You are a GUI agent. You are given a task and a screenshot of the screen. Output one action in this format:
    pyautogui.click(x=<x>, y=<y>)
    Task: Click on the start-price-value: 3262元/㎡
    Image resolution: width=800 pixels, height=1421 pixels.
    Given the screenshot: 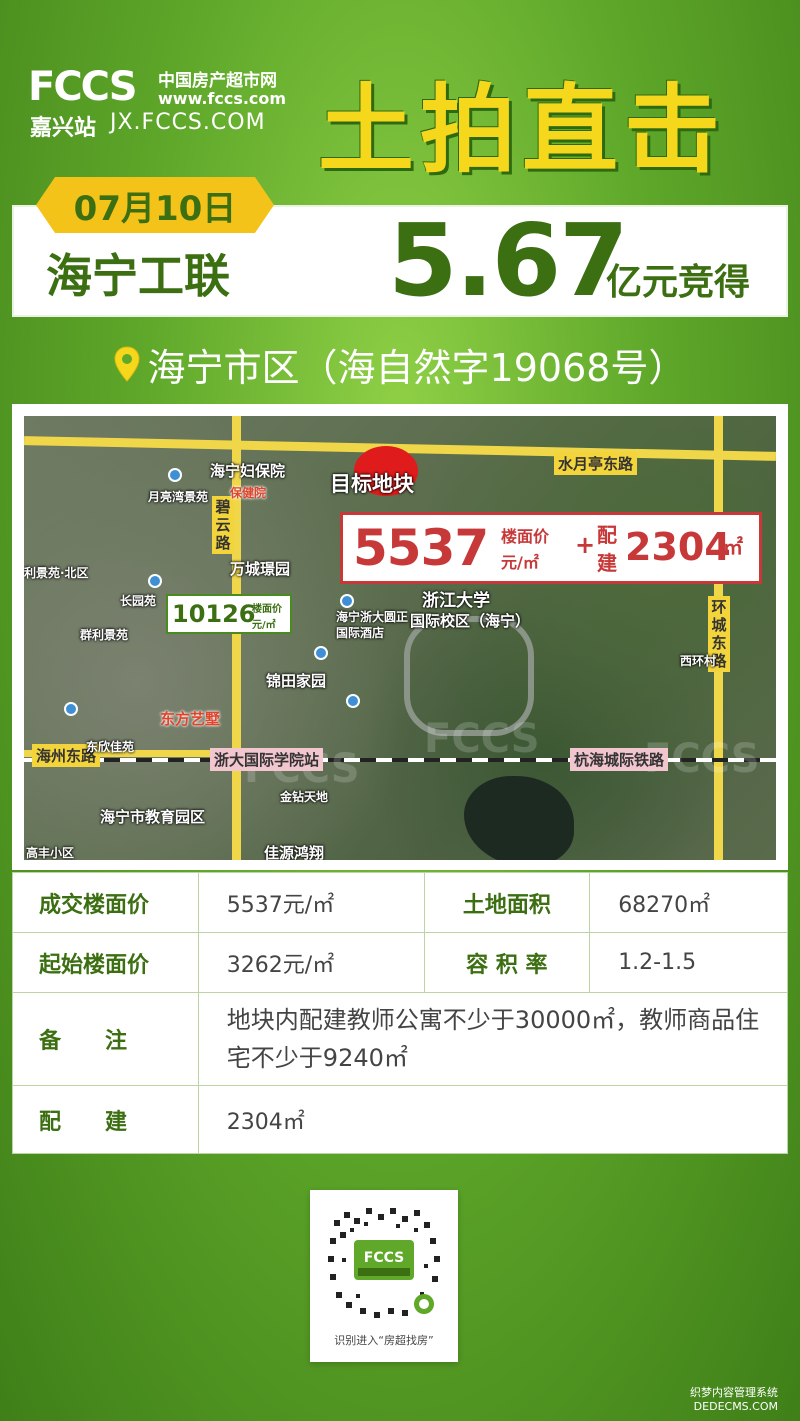 What is the action you would take?
    pyautogui.click(x=311, y=962)
    